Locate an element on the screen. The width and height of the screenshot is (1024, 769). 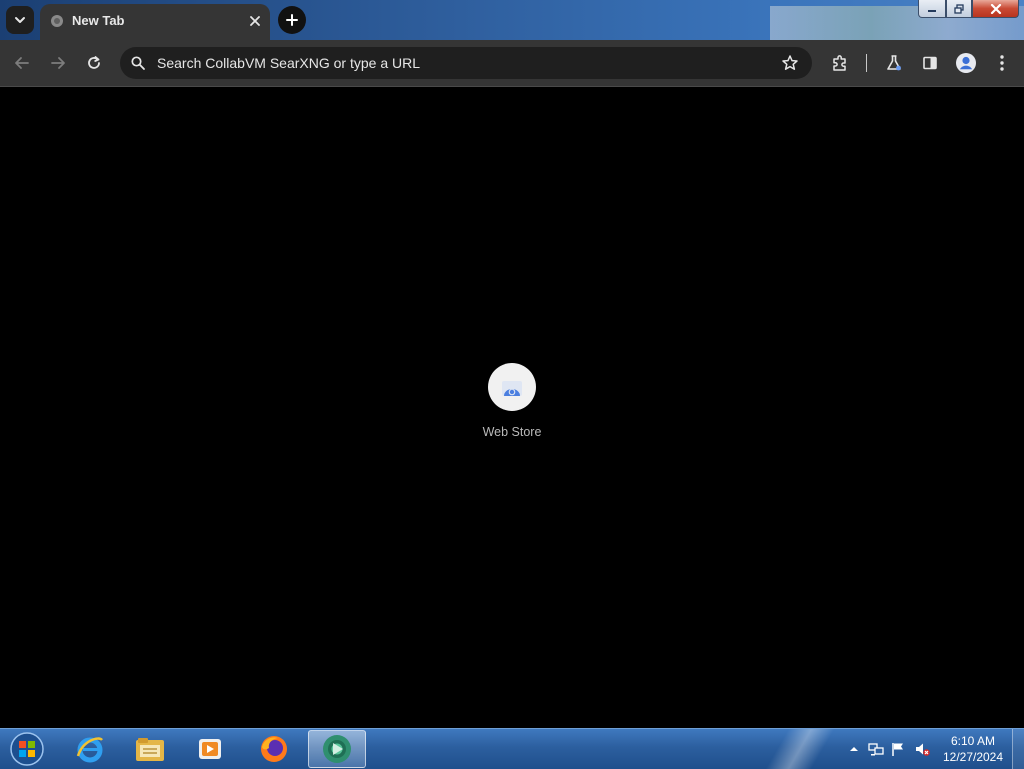
reload-icon is located at coordinates (94, 62).